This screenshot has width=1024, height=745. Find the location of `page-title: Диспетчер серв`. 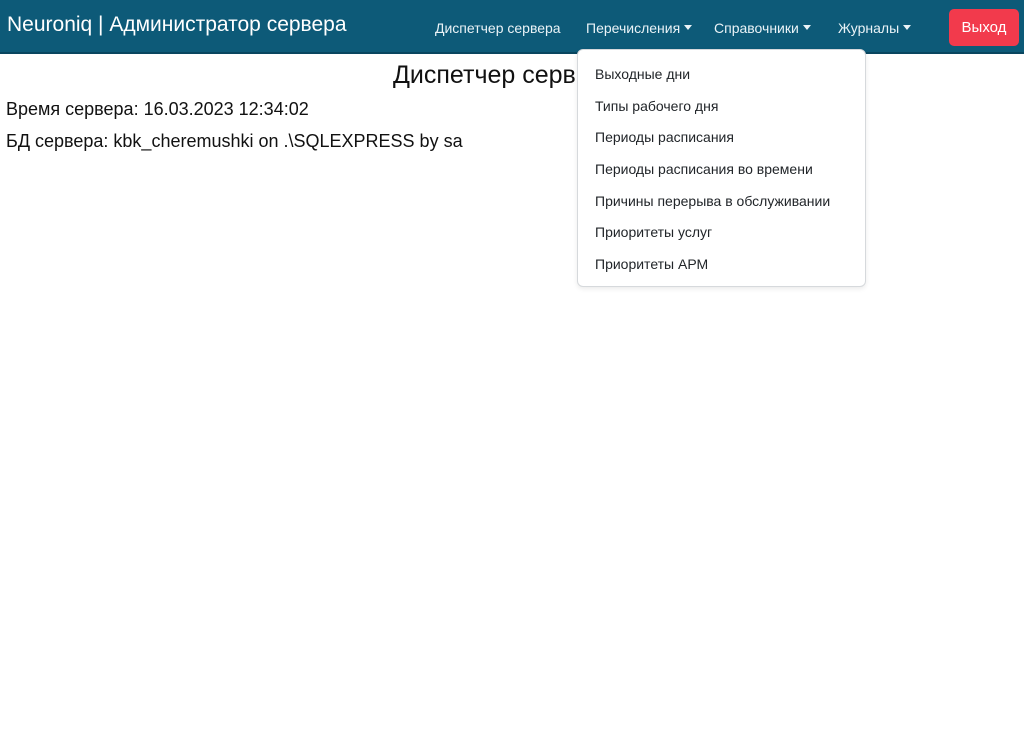

page-title: Диспетчер серв is located at coordinates (484, 75).